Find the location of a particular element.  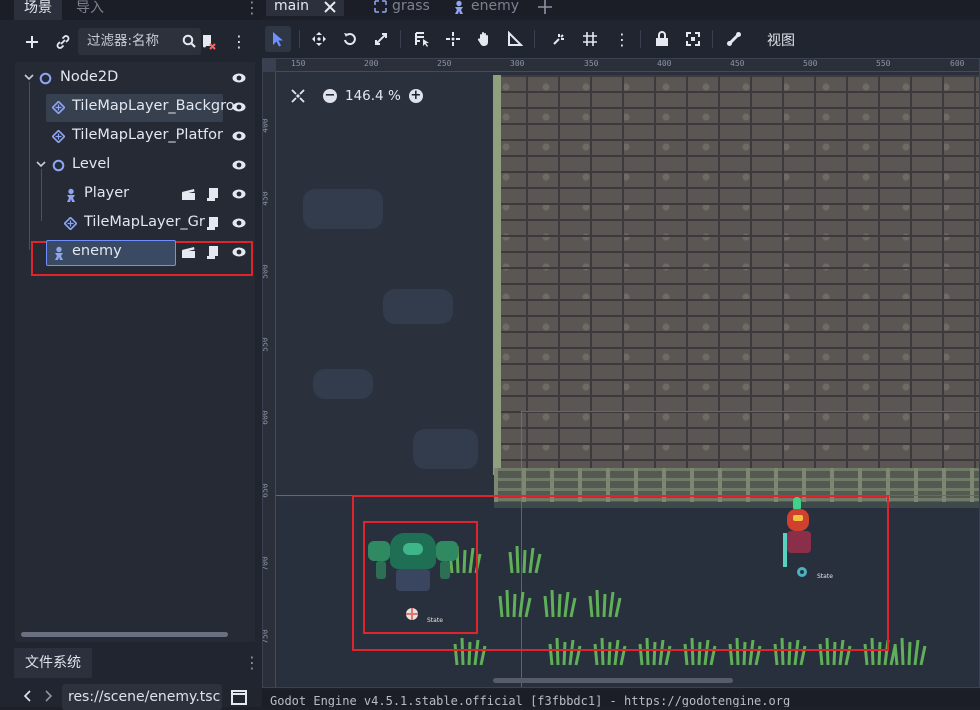

filesystem-path-input: res://scene/enemy.tsc is located at coordinates (142, 697).